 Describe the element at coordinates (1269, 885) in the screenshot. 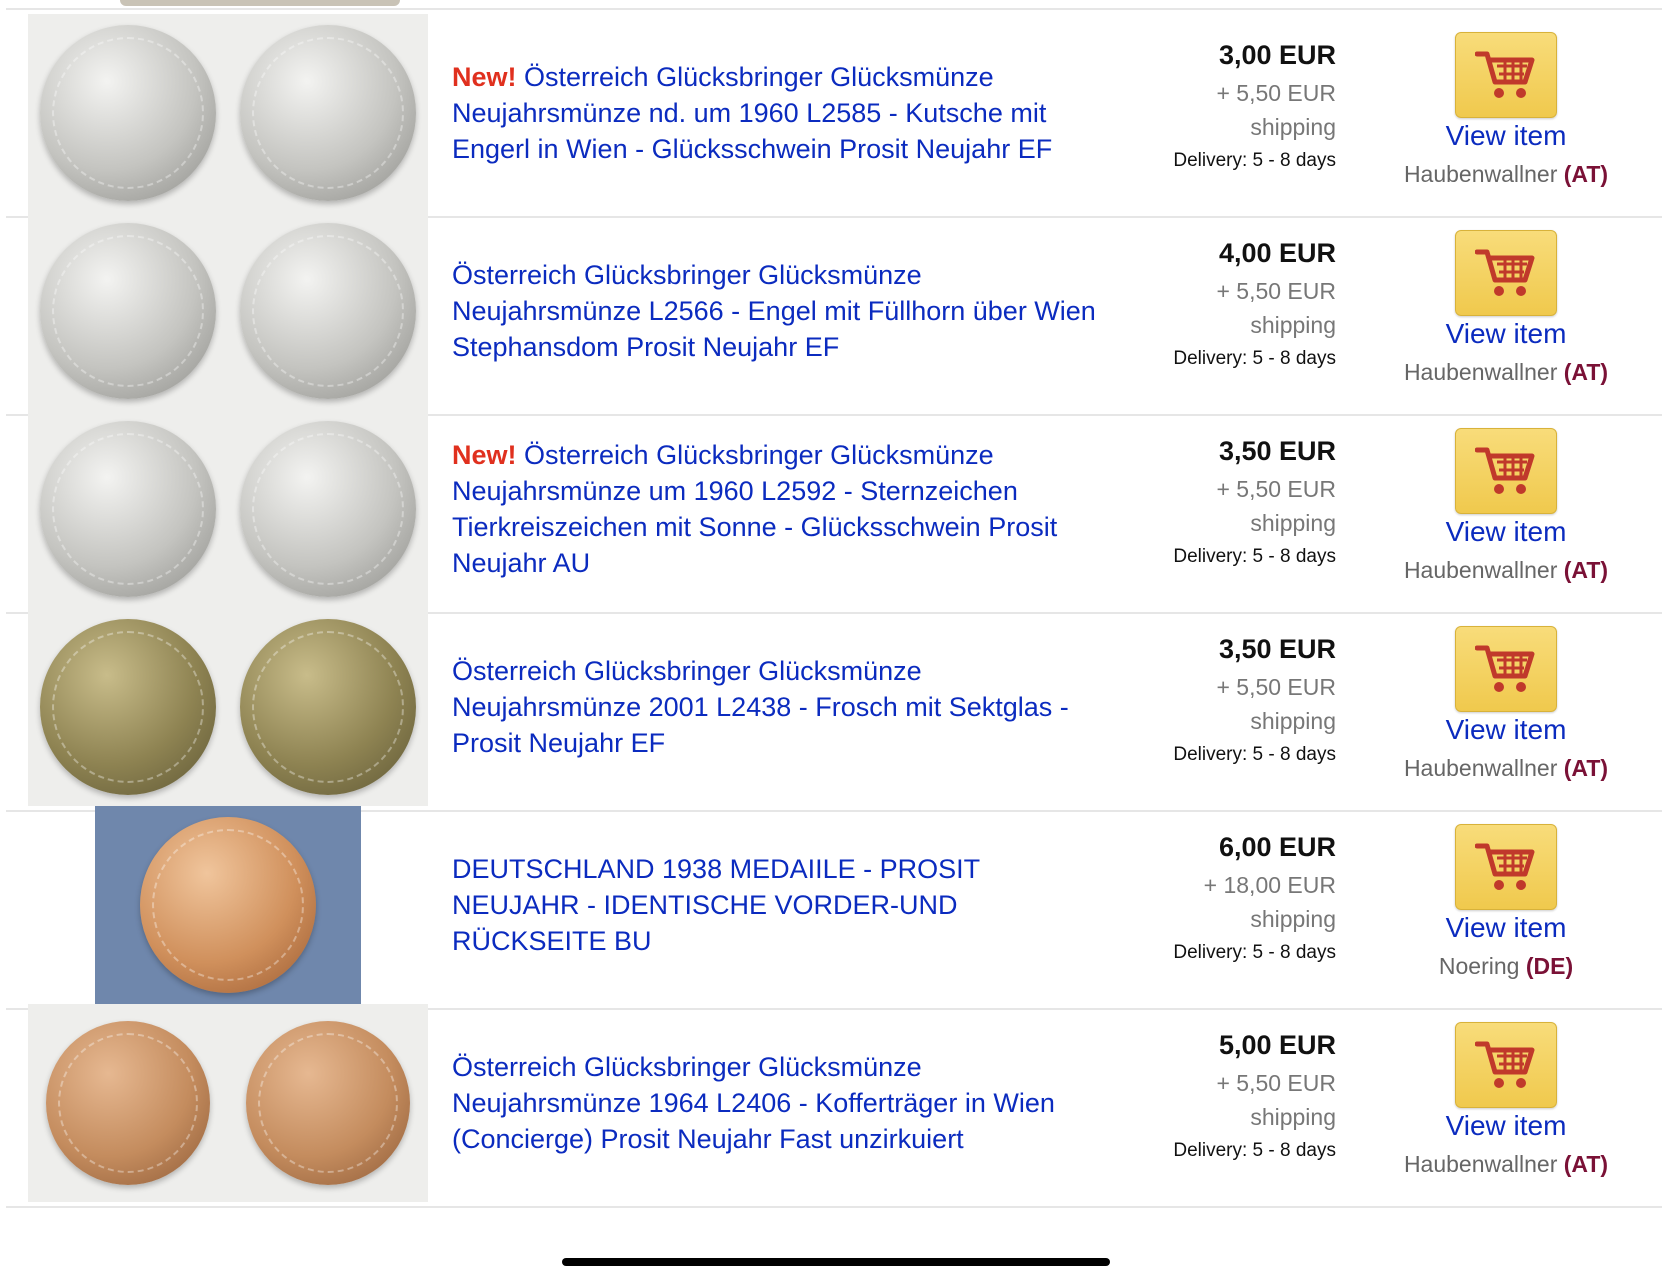

I see `shipping-cost: + 18,00 EUR` at that location.